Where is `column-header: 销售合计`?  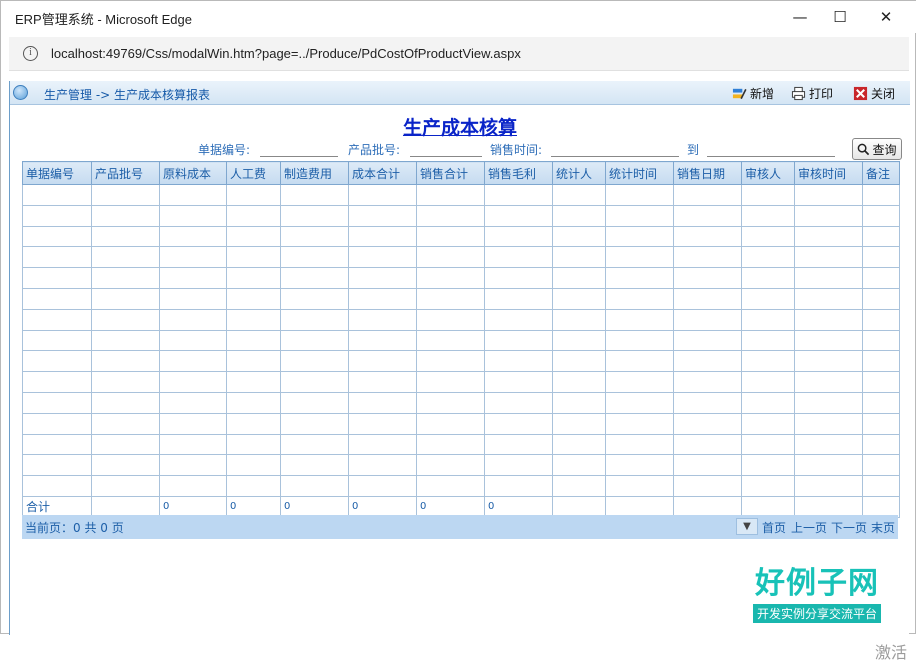
column-header: 销售合计 is located at coordinates (450, 173).